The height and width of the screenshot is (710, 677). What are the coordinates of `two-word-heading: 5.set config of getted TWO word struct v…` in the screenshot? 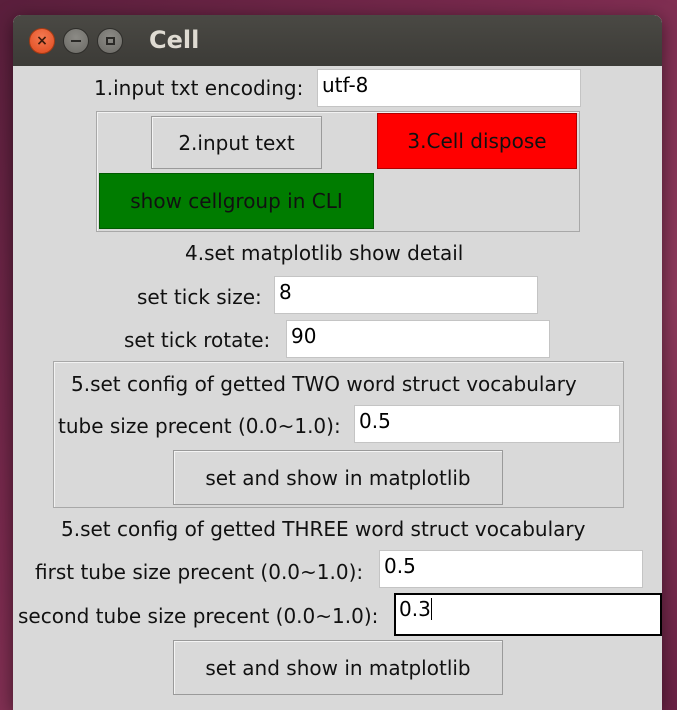 It's located at (324, 384).